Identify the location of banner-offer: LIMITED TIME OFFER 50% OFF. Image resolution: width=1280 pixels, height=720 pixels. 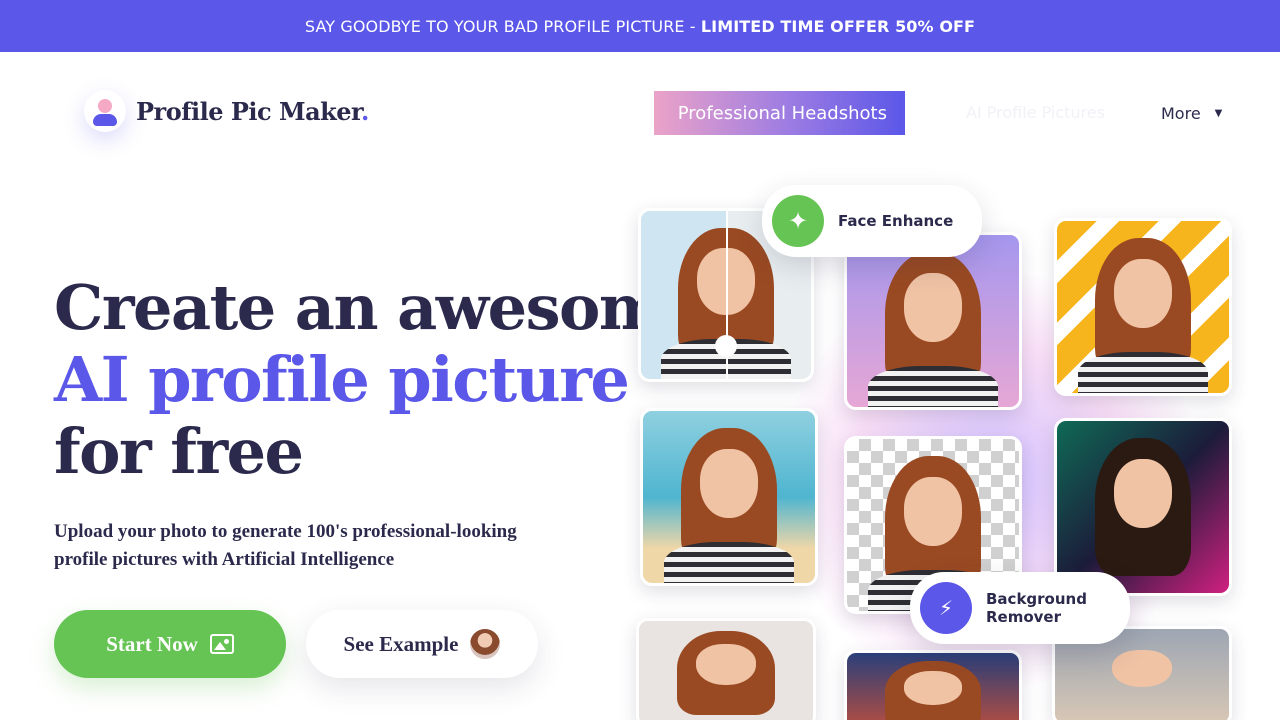
(838, 26).